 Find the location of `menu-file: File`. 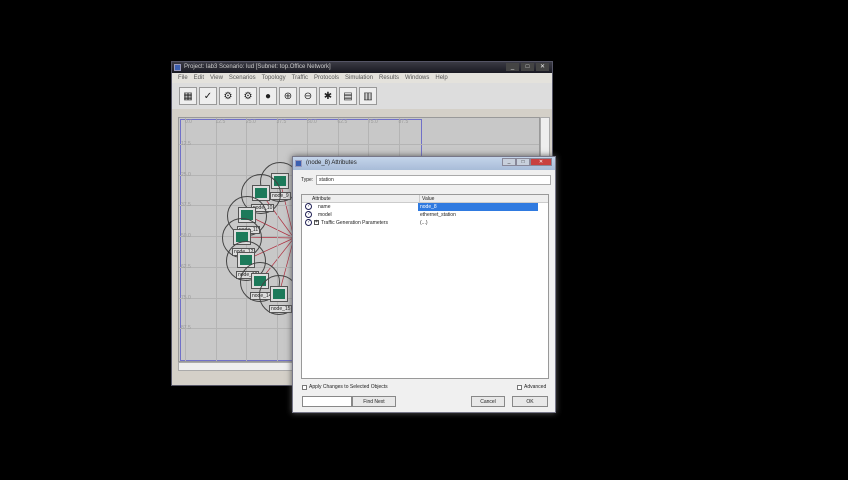

menu-file: File is located at coordinates (183, 78).